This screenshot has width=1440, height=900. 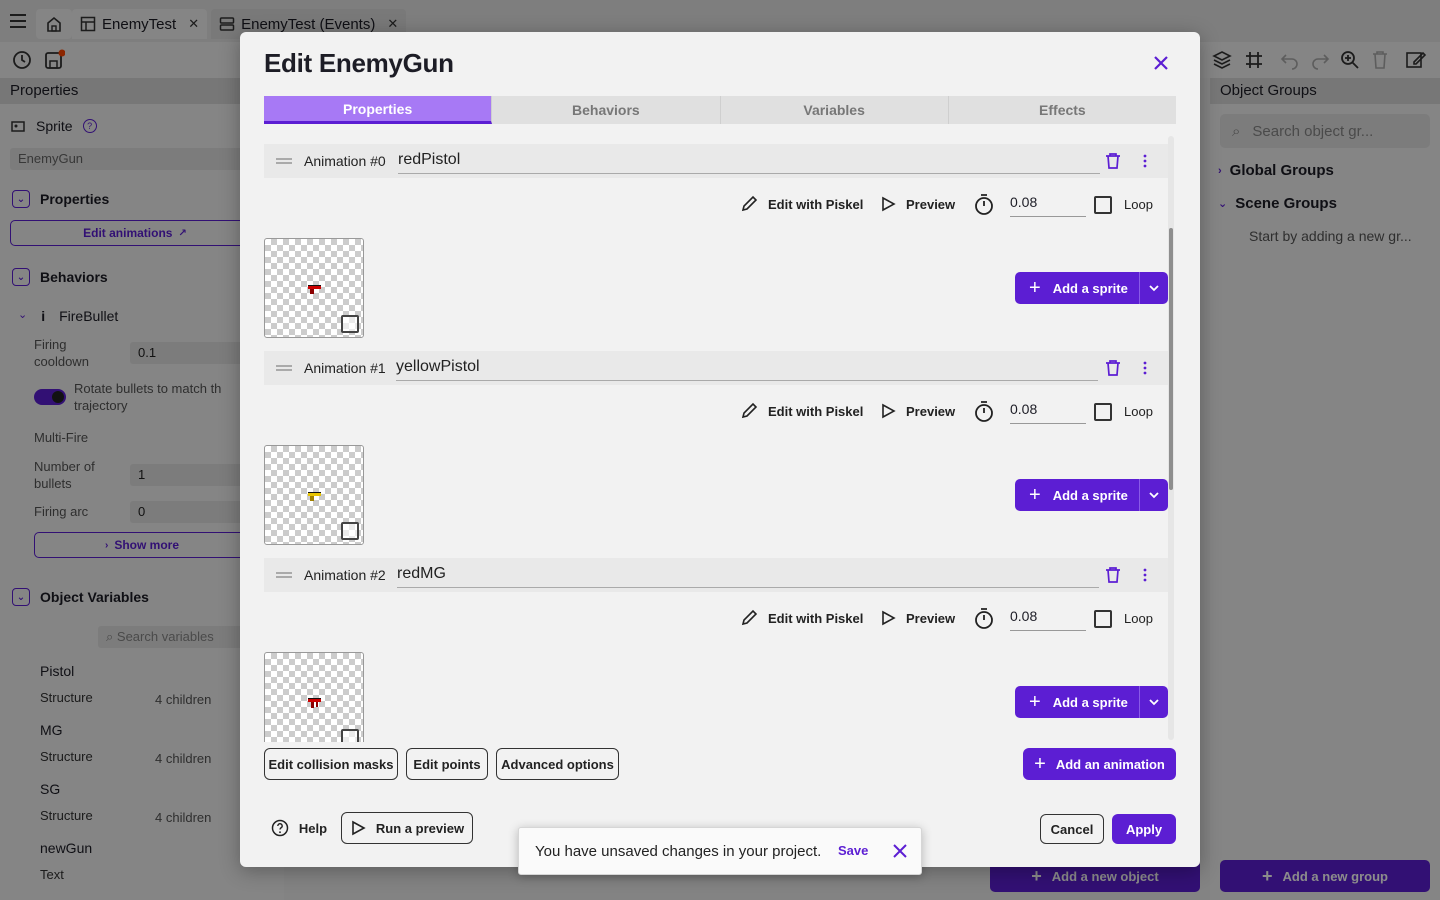 I want to click on button-label: Add an animation, so click(x=1110, y=764).